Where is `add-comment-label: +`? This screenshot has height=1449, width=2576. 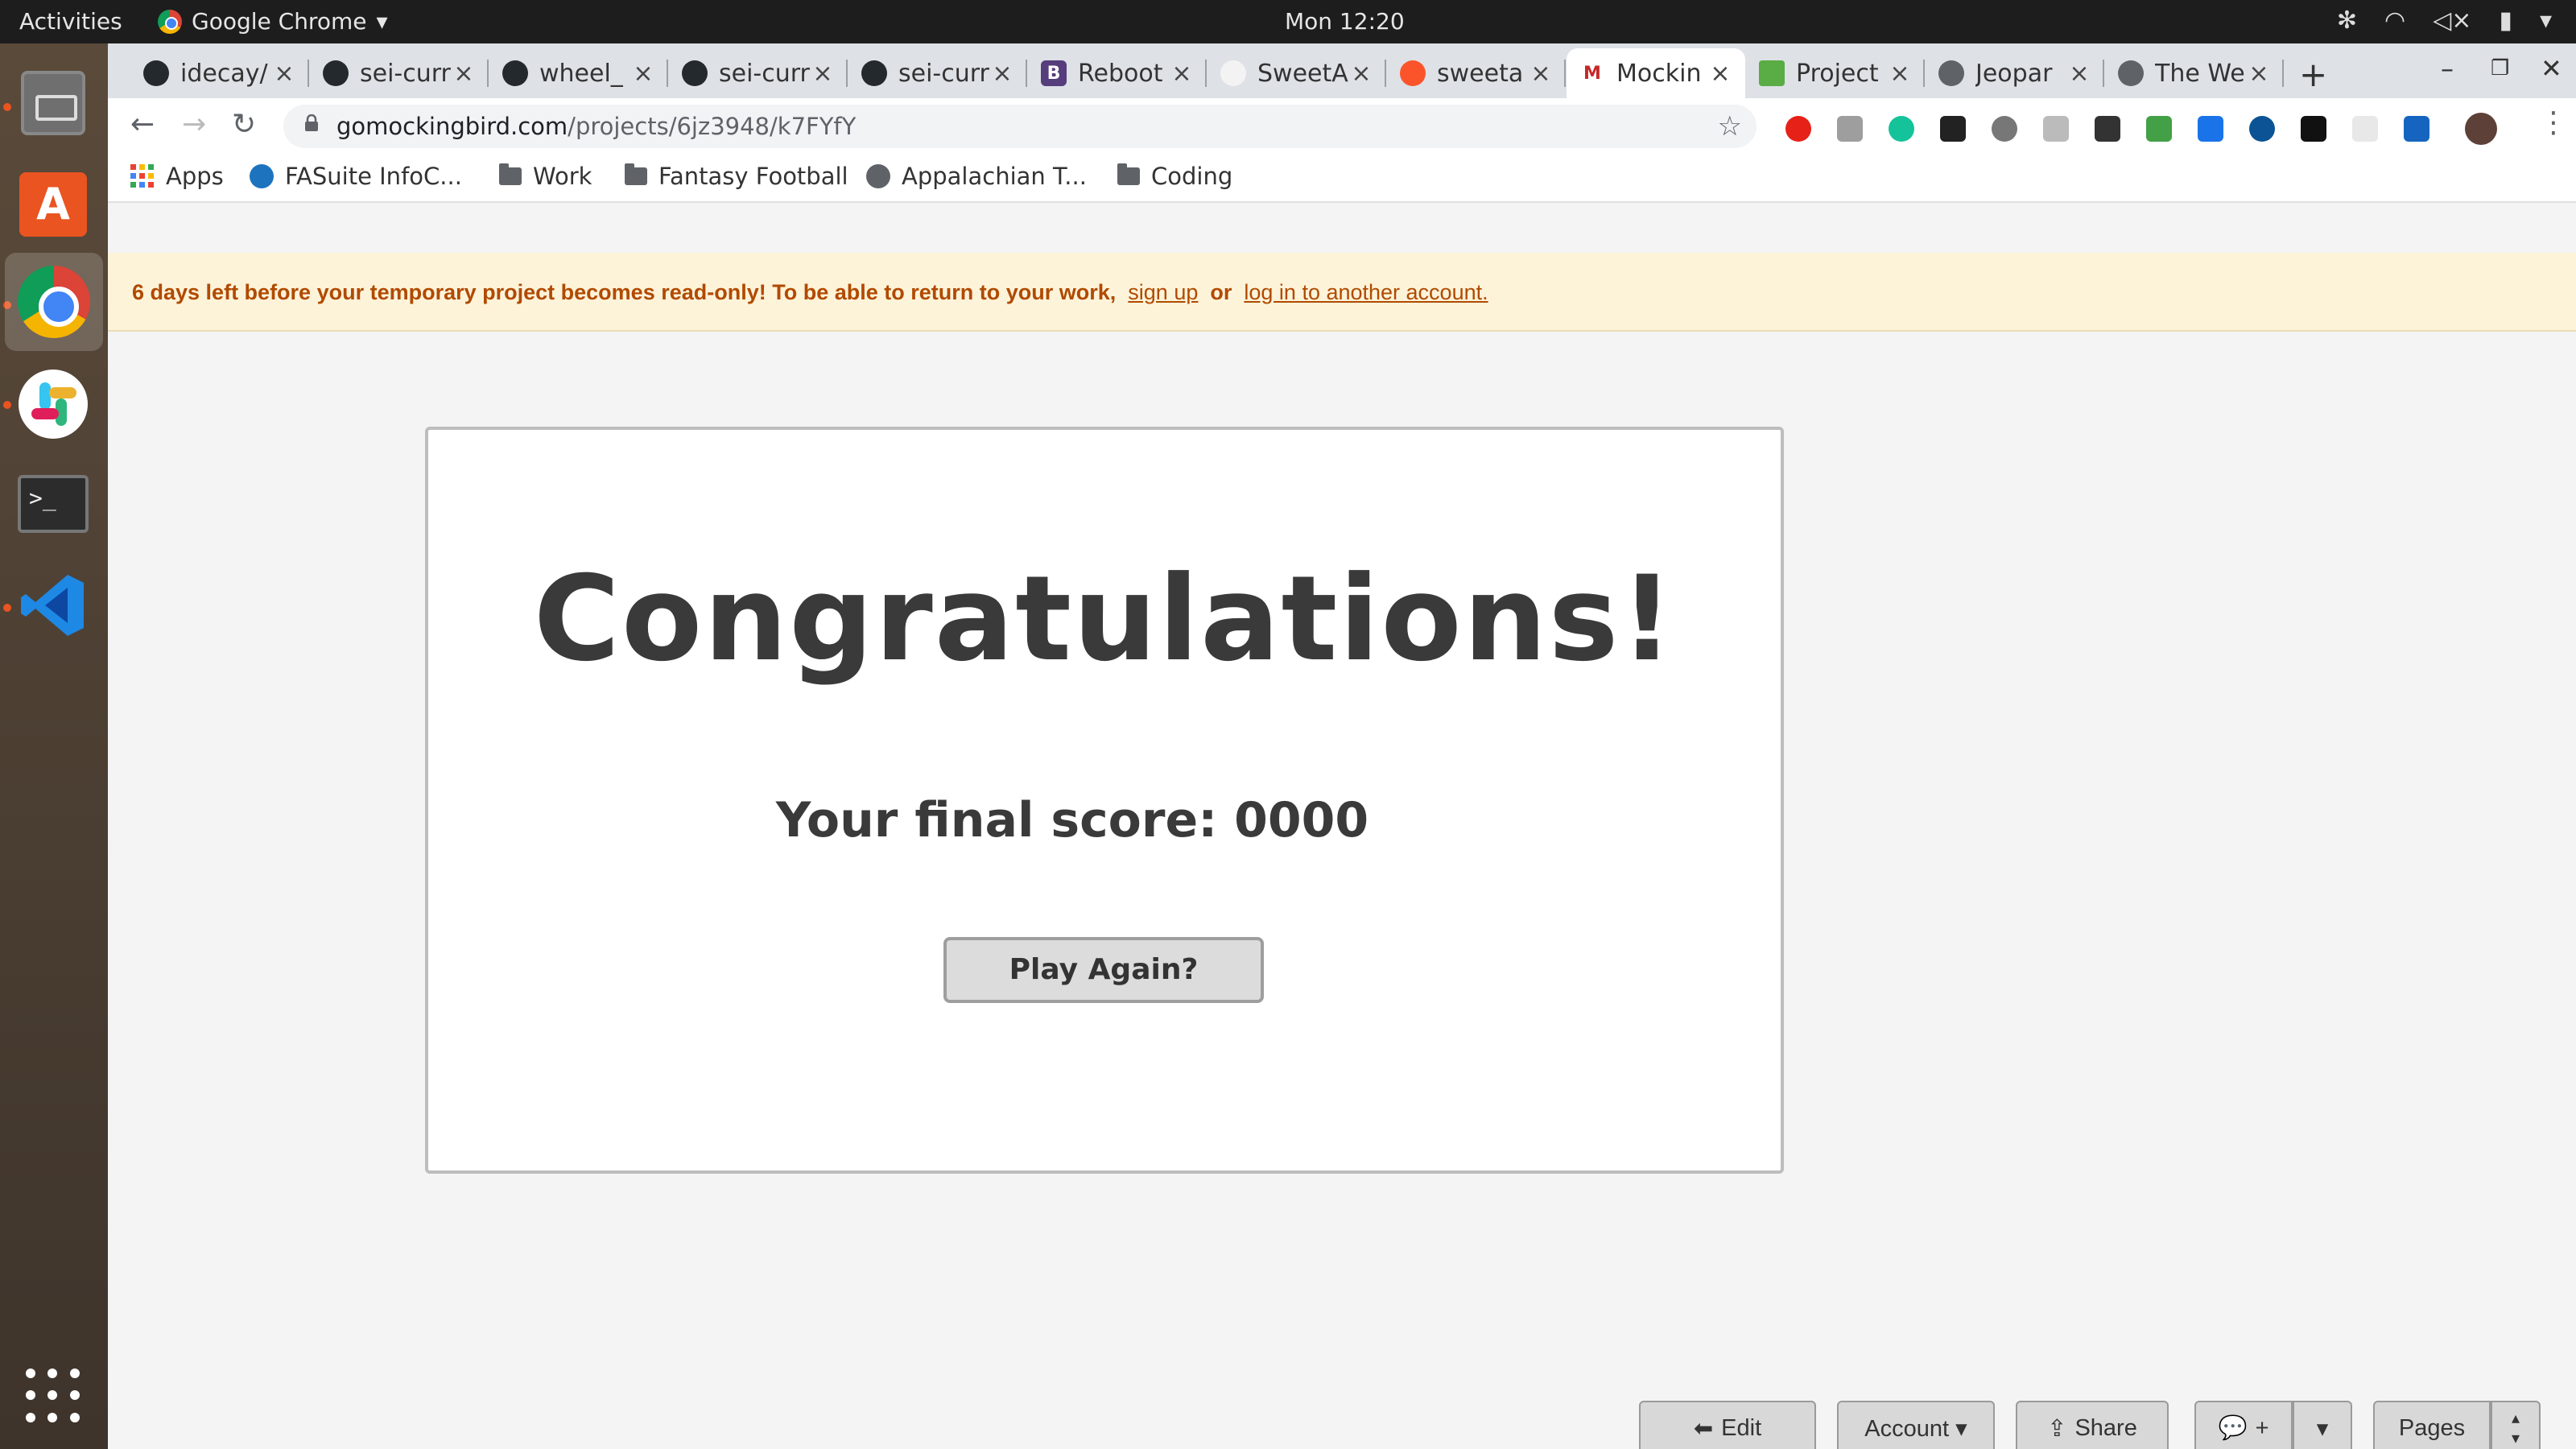
add-comment-label: + is located at coordinates (2262, 1427).